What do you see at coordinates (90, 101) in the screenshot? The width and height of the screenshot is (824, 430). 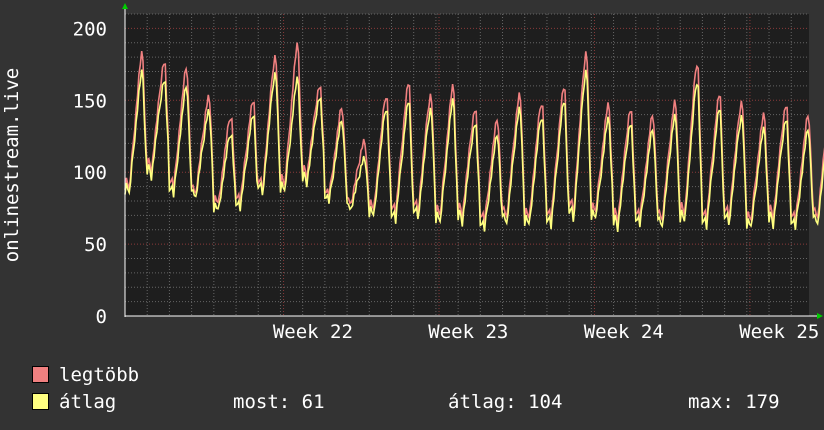 I see `y-tick-label: 150` at bounding box center [90, 101].